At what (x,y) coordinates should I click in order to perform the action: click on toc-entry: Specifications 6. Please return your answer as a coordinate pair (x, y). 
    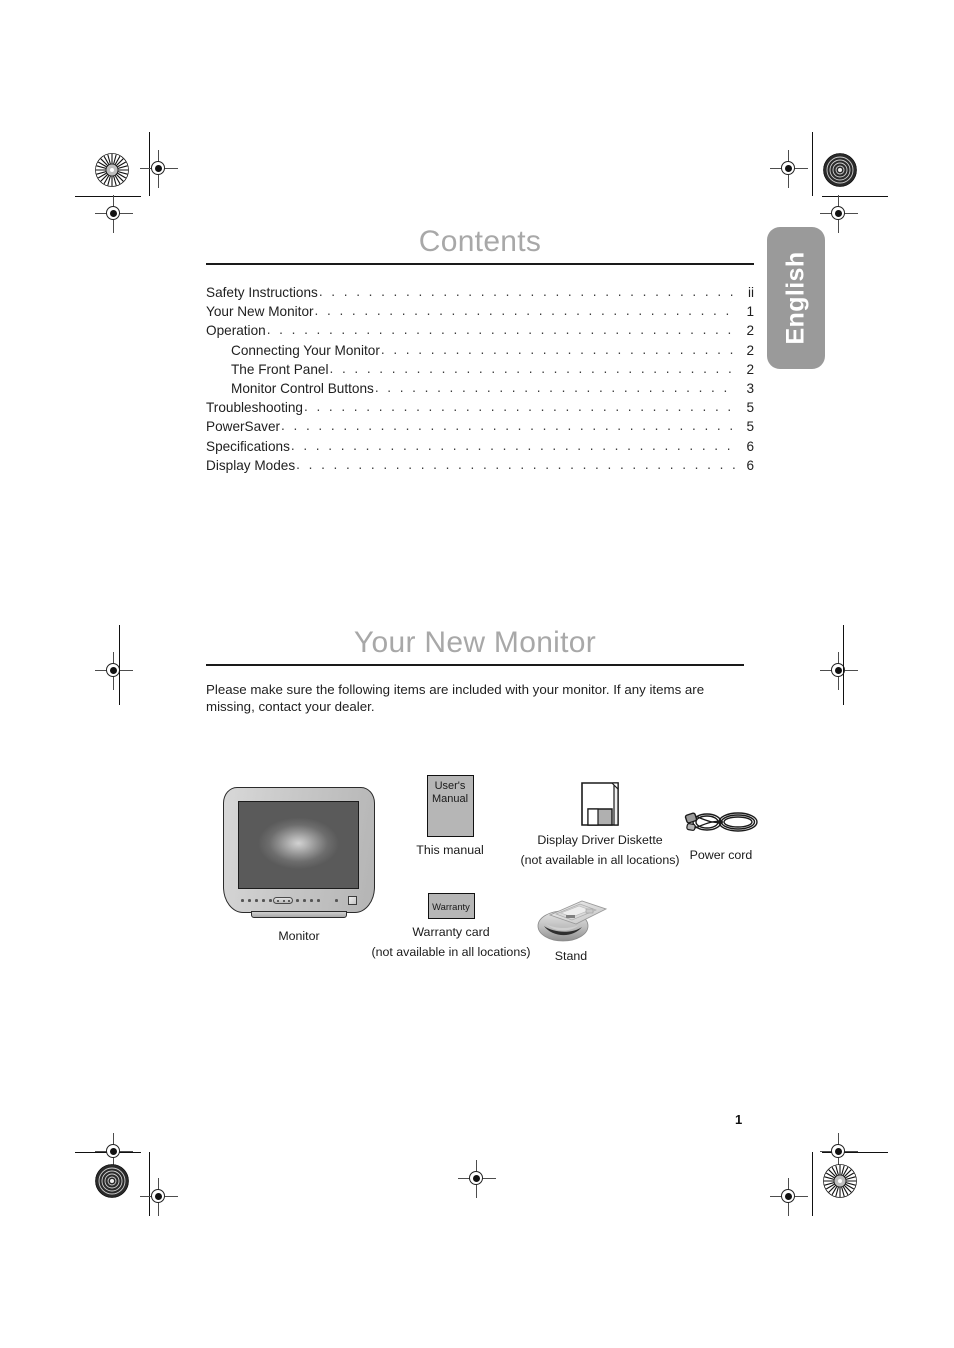
    Looking at the image, I should click on (480, 446).